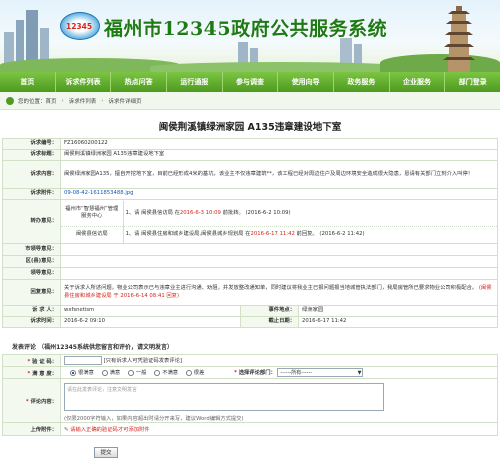 The image size is (500, 458). Describe the element at coordinates (279, 249) in the screenshot. I see `city-opinion-value` at that location.